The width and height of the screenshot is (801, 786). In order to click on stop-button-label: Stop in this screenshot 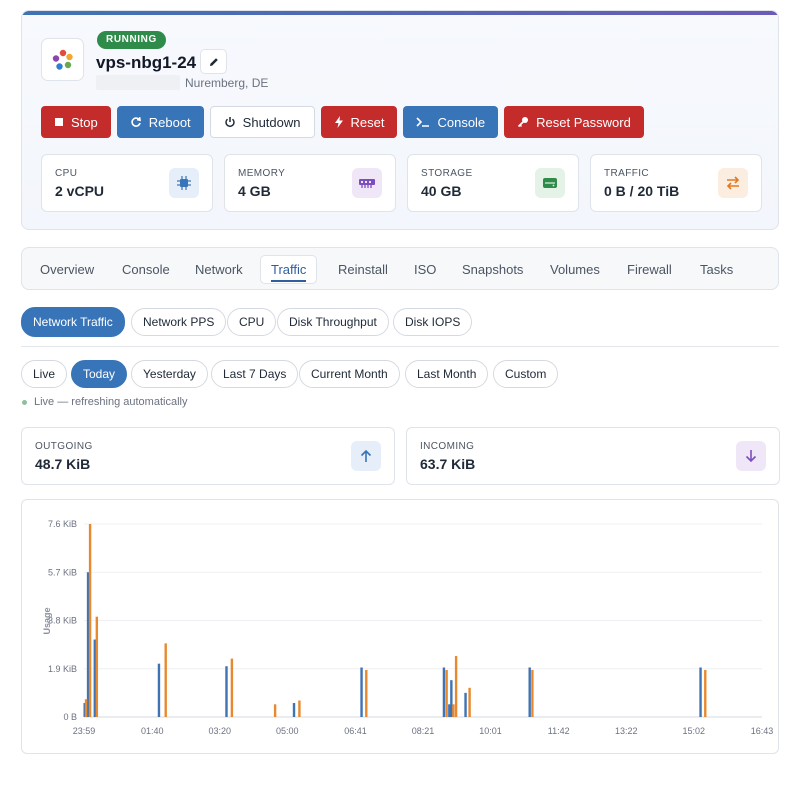, I will do `click(84, 122)`.